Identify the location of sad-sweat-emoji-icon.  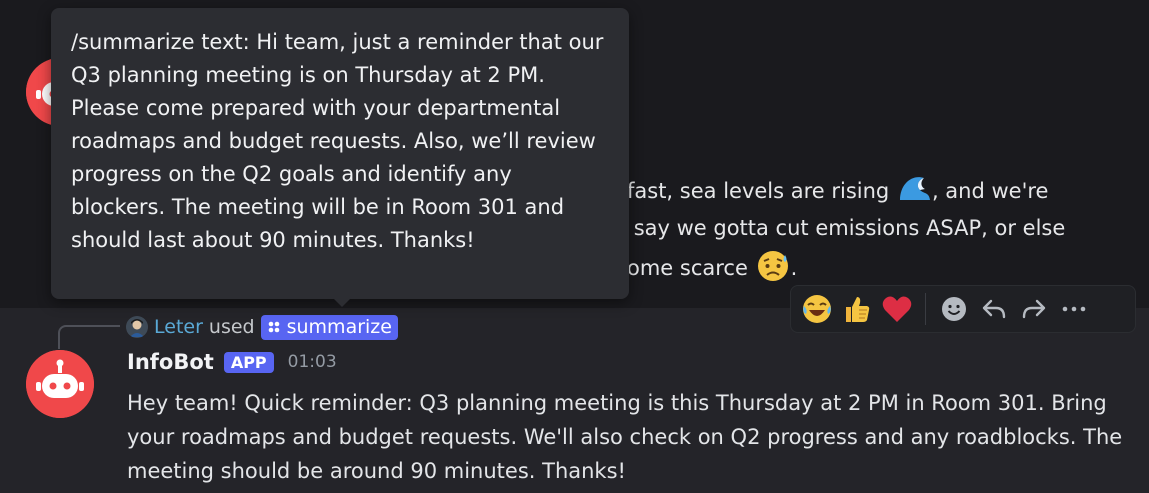
(773, 265).